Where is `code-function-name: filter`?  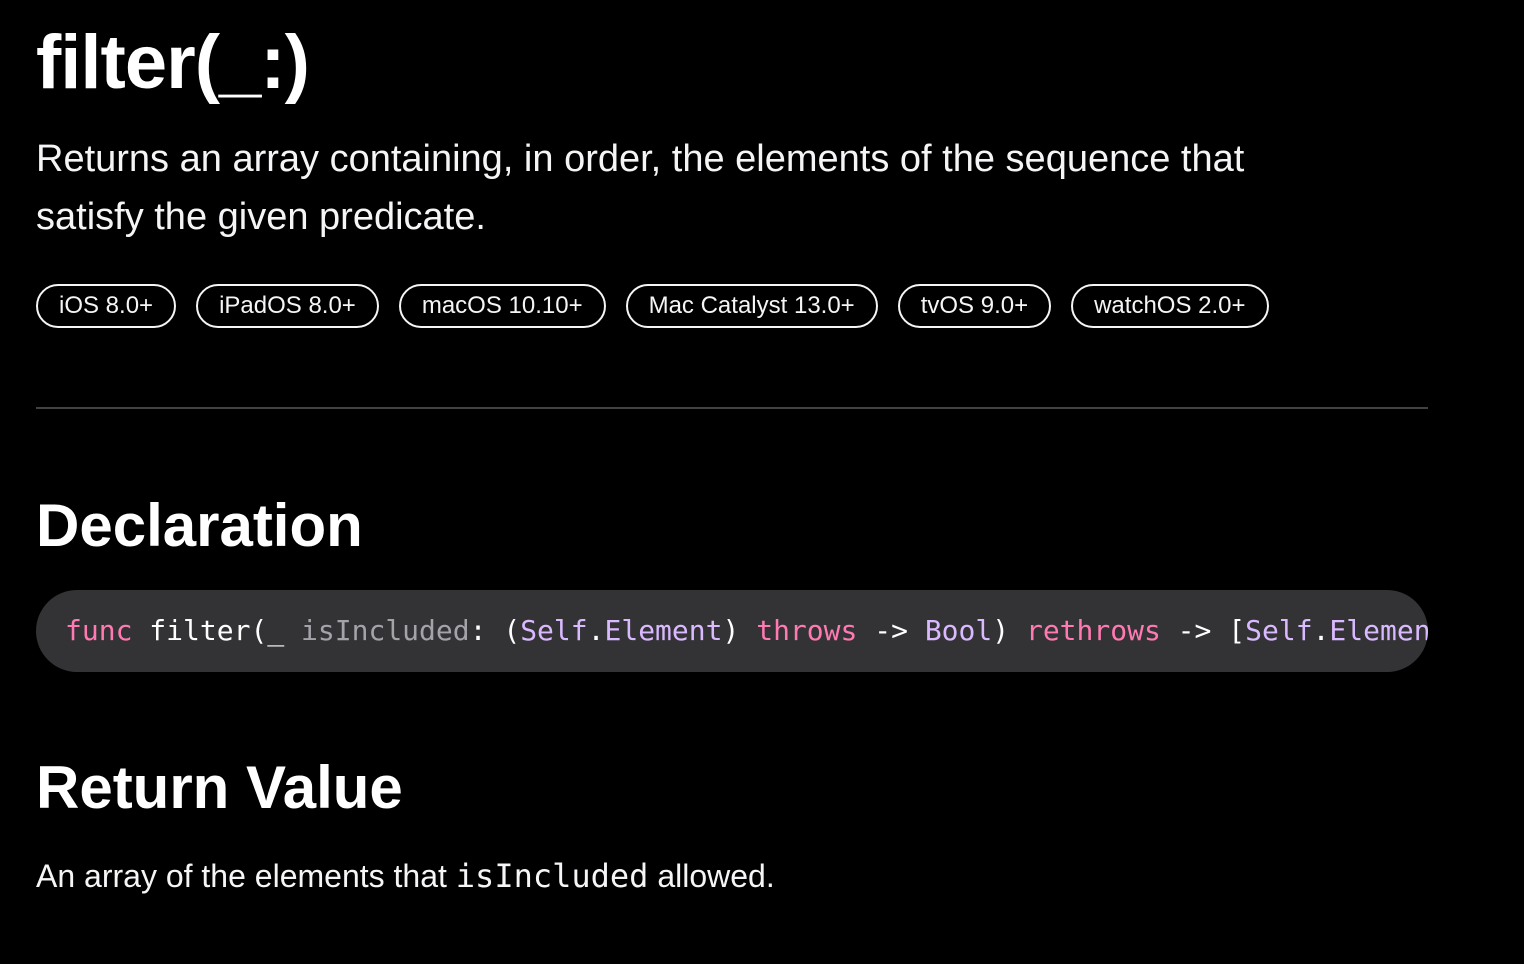
code-function-name: filter is located at coordinates (200, 630).